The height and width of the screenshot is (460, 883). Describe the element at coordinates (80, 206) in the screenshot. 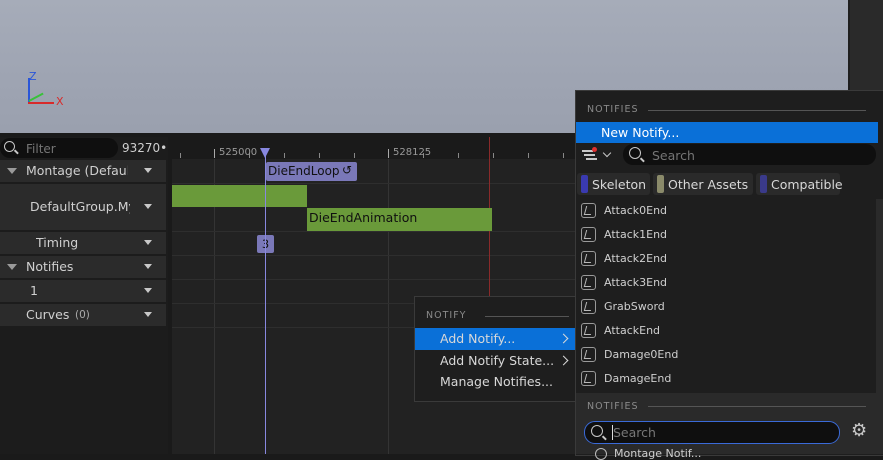

I see `track-slot-label: DefaultGroup.MyI` at that location.